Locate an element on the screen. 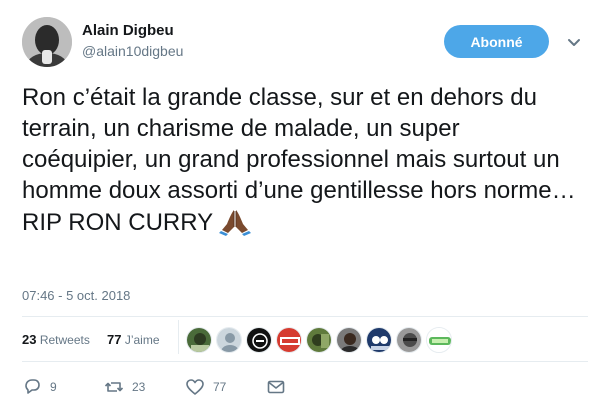 This screenshot has width=607, height=410. author-name: Alain Digbeu is located at coordinates (128, 30).